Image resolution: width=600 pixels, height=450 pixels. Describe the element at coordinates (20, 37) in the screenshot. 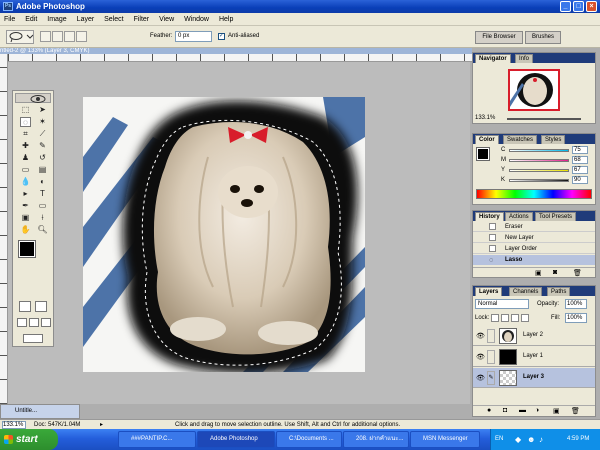

I see `tool-preset-picker` at that location.